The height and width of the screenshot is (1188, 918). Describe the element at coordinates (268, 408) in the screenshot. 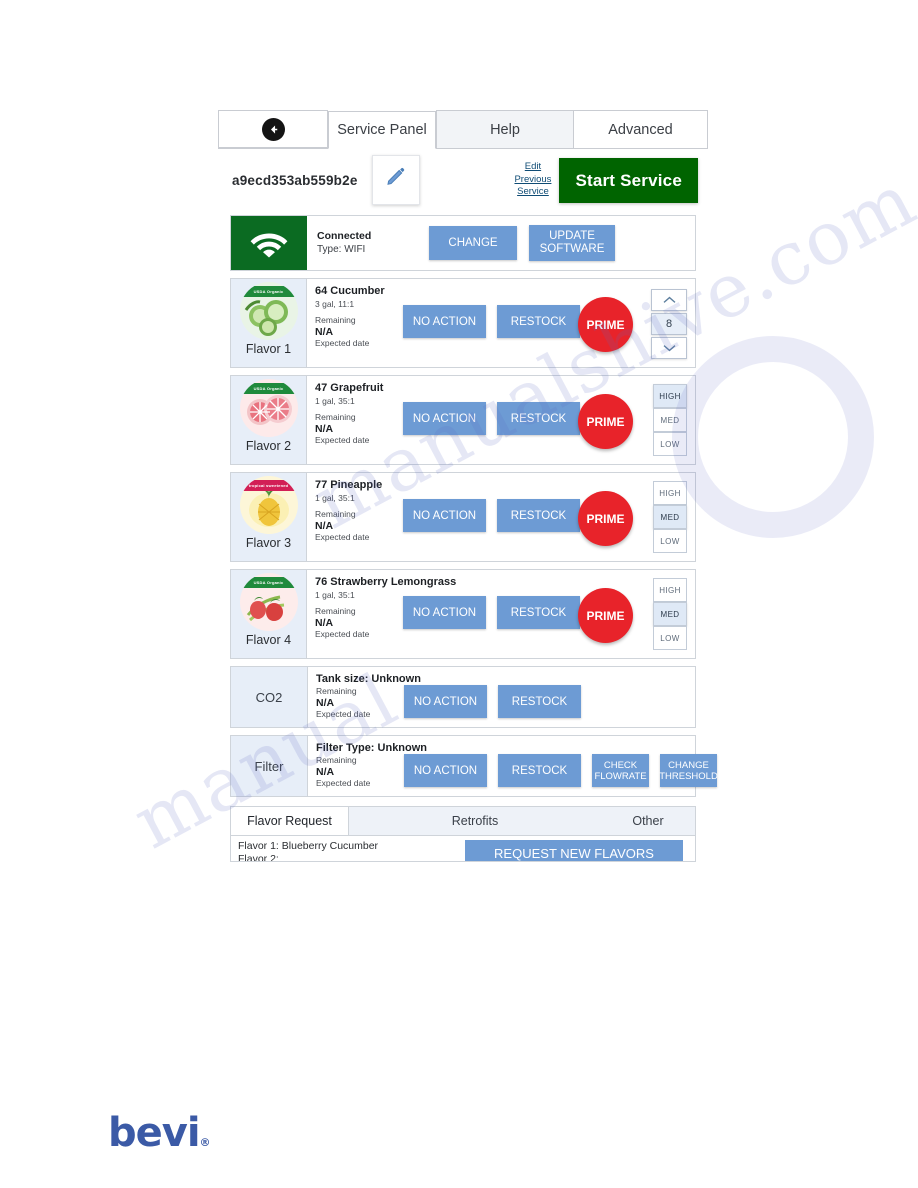

I see `flavor-image-grapefruit: USDA Organic` at that location.